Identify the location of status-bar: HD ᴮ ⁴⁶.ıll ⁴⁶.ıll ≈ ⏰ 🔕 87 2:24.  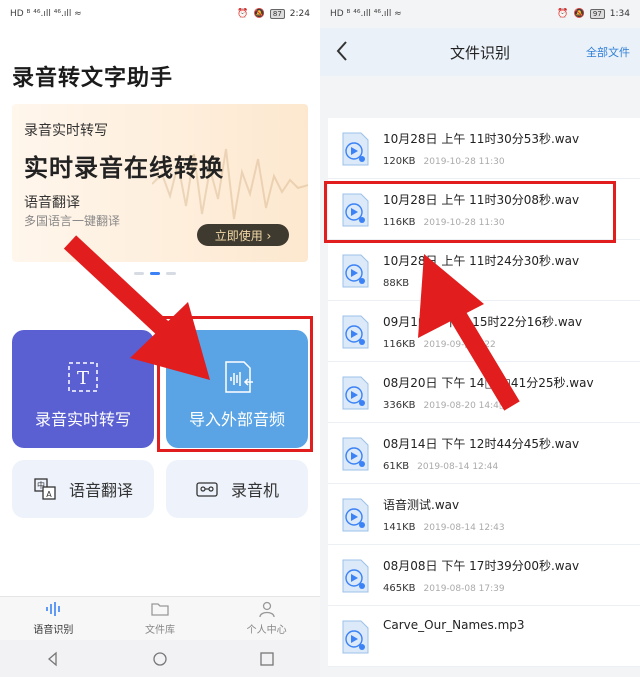
(160, 14).